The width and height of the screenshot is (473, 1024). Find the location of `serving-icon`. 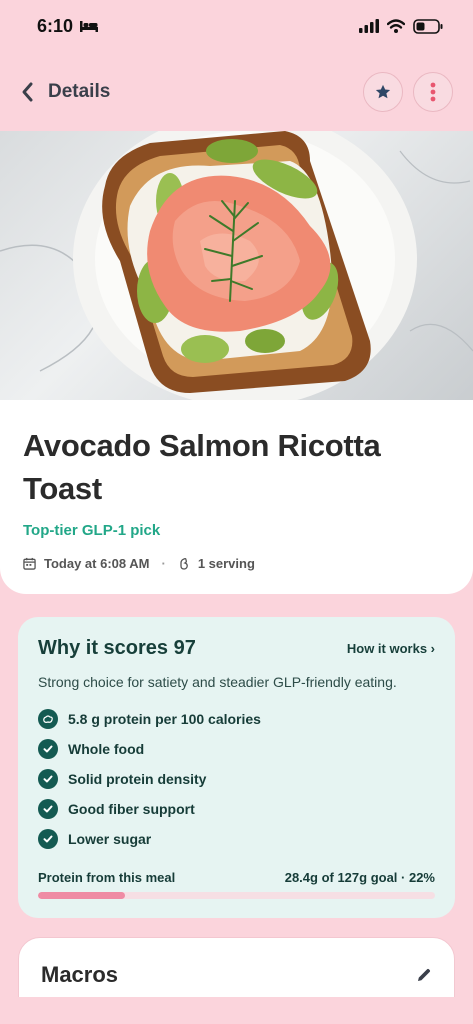

serving-icon is located at coordinates (184, 564).